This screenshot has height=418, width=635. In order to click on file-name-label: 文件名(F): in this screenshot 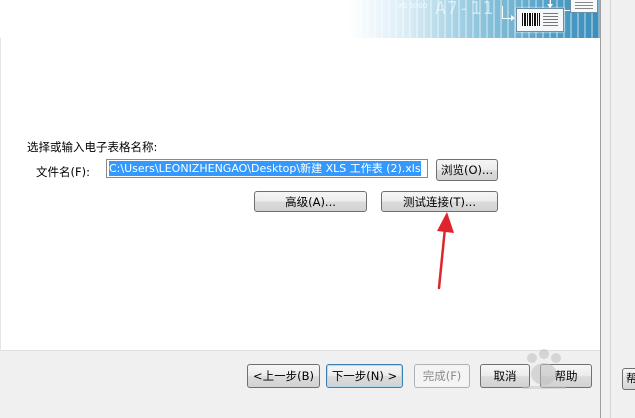, I will do `click(63, 172)`.